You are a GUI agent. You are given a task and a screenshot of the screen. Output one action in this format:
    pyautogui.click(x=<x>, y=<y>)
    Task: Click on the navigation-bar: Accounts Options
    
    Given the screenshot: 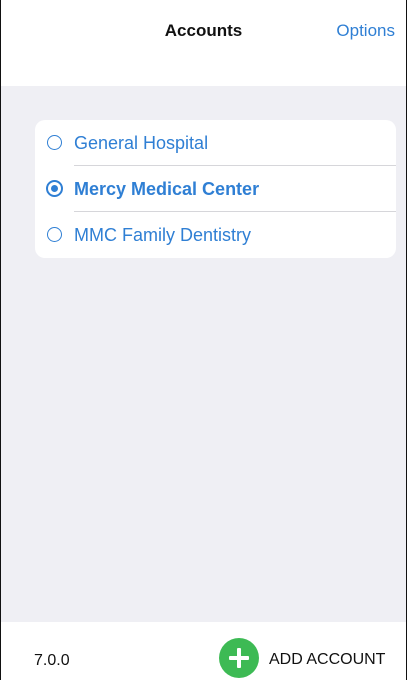 What is the action you would take?
    pyautogui.click(x=203, y=43)
    